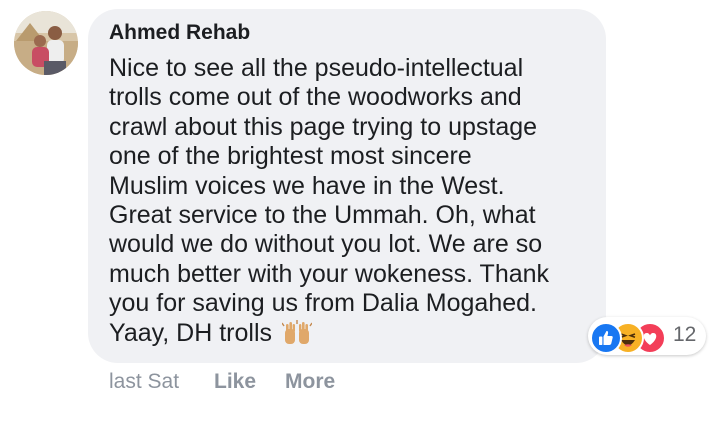 The image size is (720, 421). What do you see at coordinates (307, 185) in the screenshot?
I see `comment-text-line: Muslim voices we have in the West.` at bounding box center [307, 185].